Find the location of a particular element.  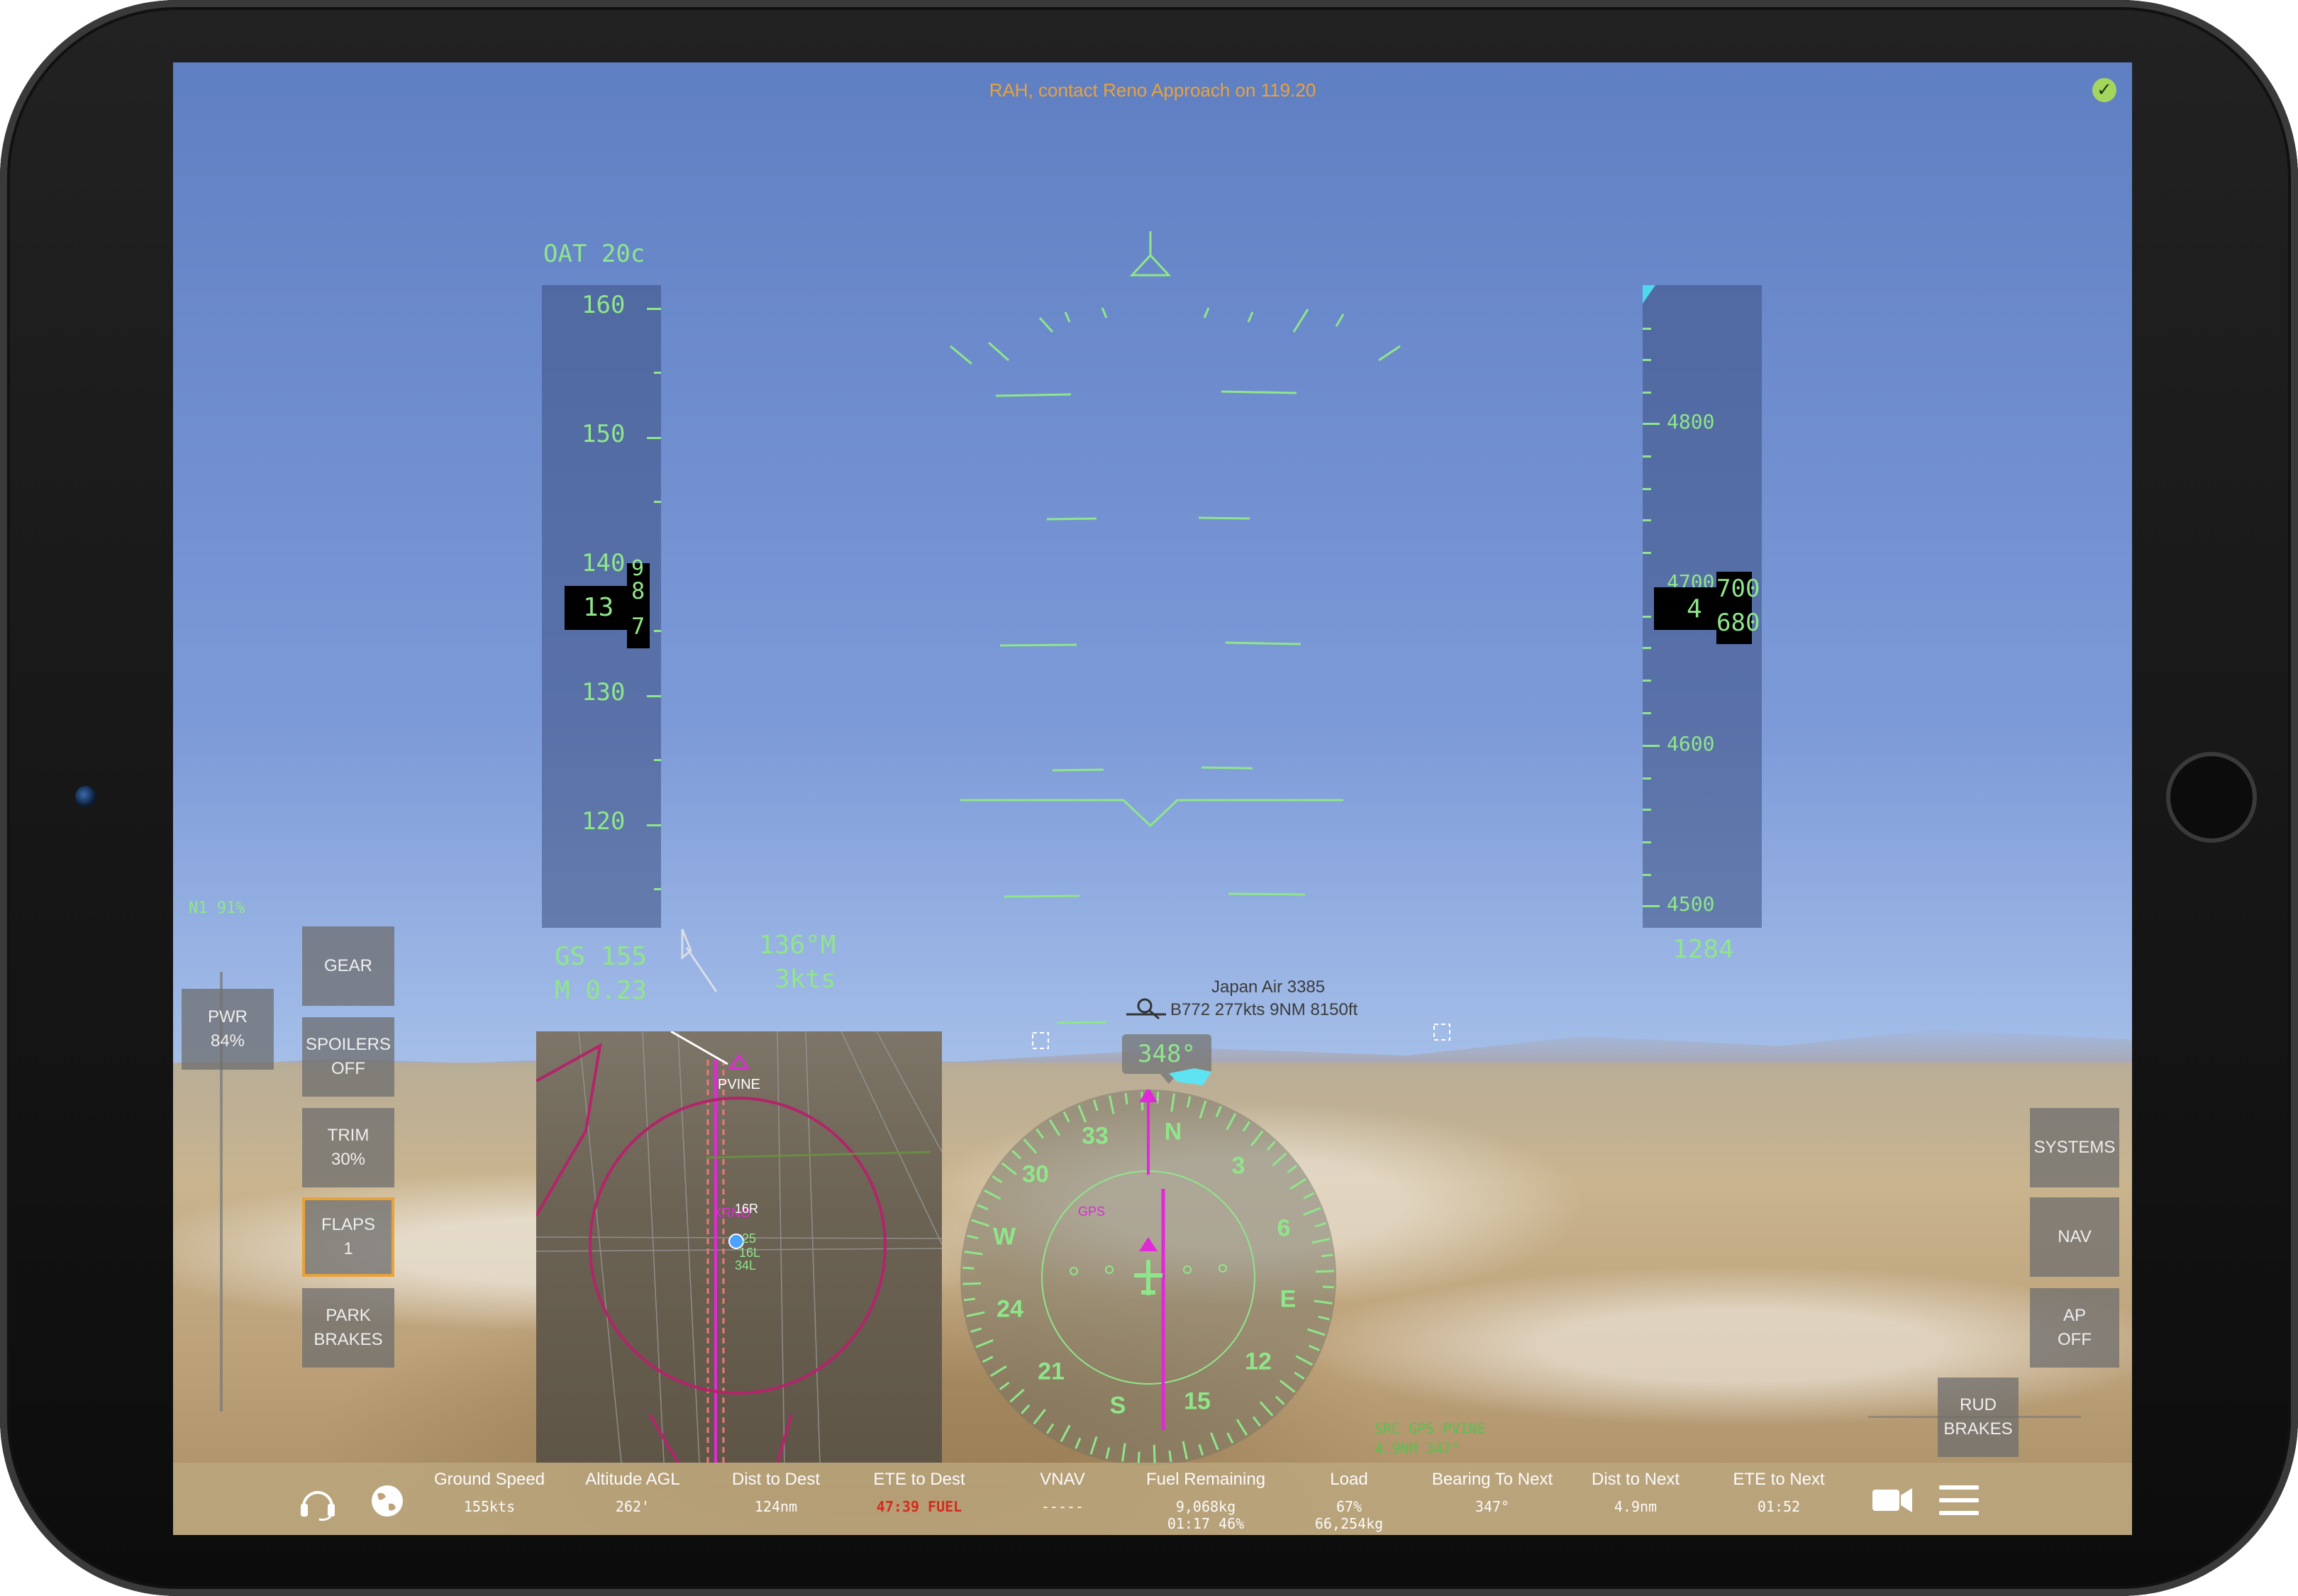

compass-label-3: 3 is located at coordinates (1238, 1166).